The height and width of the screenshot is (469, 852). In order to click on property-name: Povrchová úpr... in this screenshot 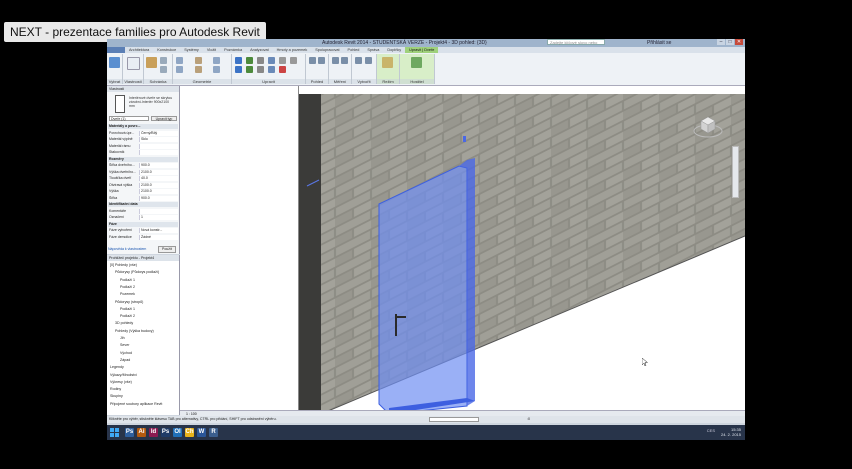, I will do `click(122, 132)`.